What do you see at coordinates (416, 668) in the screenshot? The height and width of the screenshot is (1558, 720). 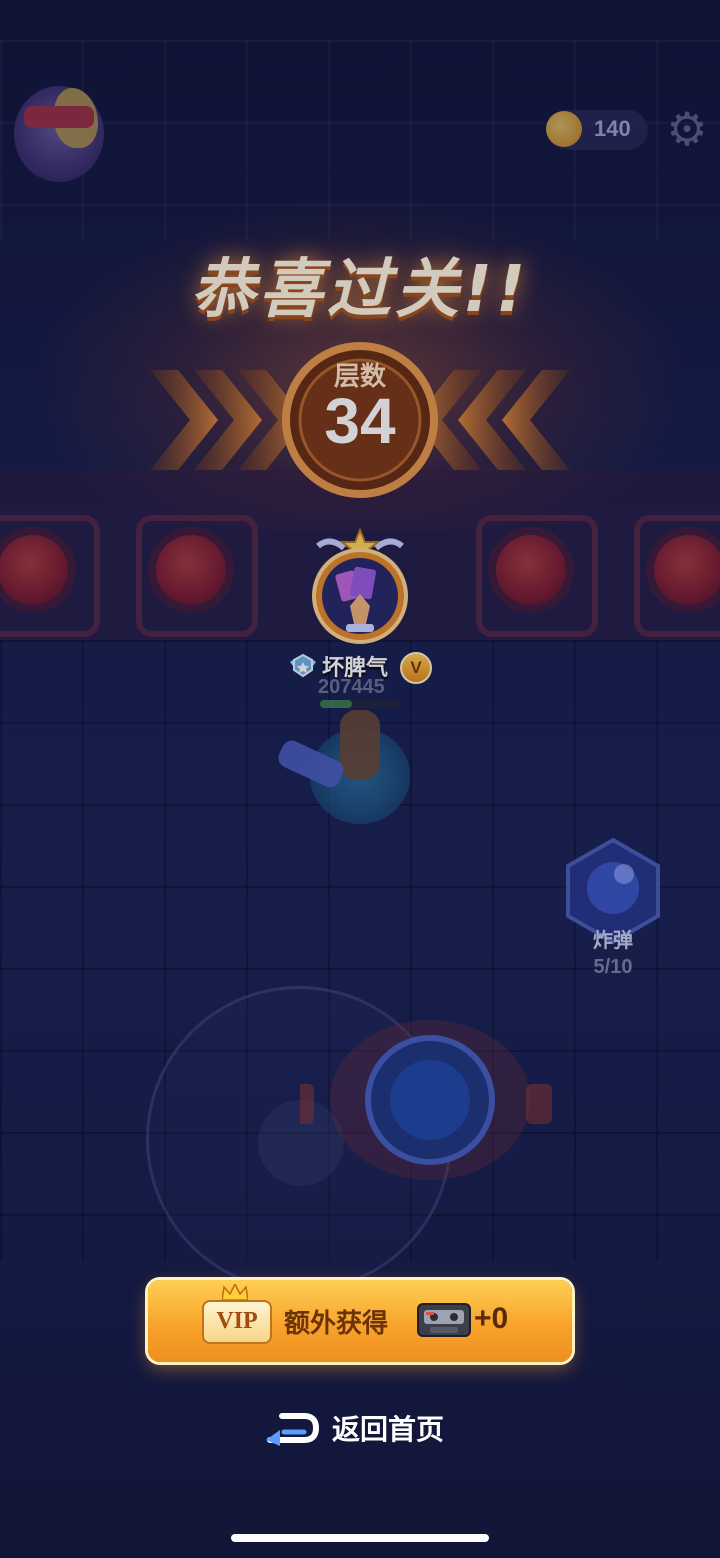 I see `vip-level-badge: V` at bounding box center [416, 668].